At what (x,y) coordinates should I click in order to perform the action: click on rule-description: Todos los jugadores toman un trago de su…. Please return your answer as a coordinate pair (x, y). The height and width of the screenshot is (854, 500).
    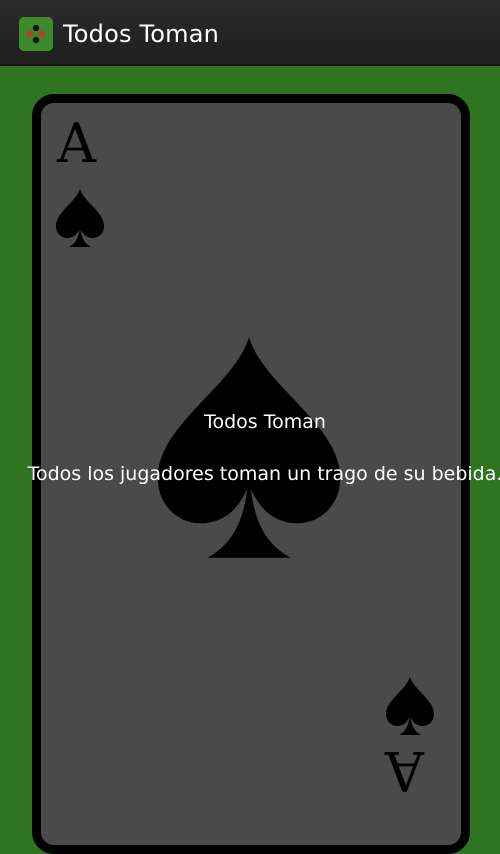
    Looking at the image, I should click on (263, 474).